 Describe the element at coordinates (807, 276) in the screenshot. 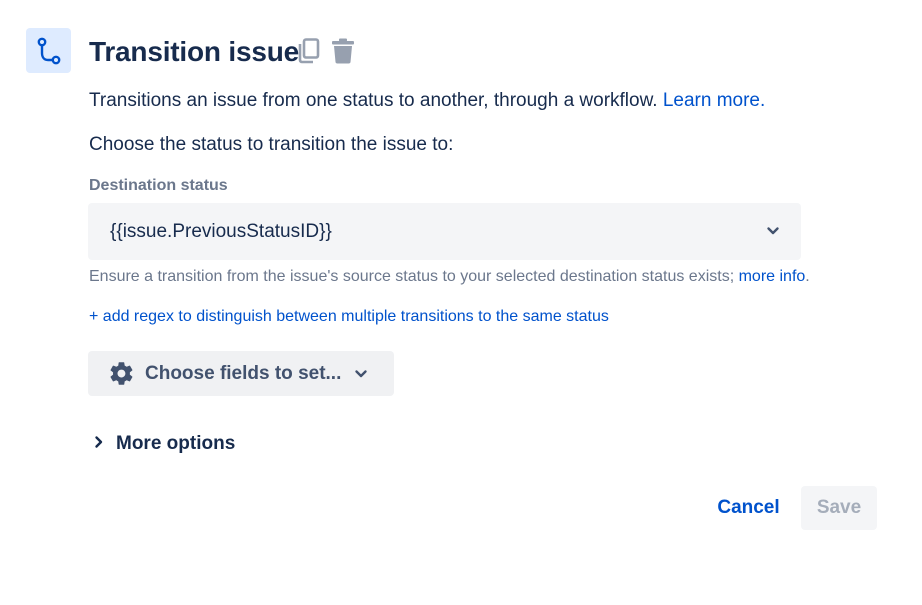

I see `help-suffix: .` at that location.